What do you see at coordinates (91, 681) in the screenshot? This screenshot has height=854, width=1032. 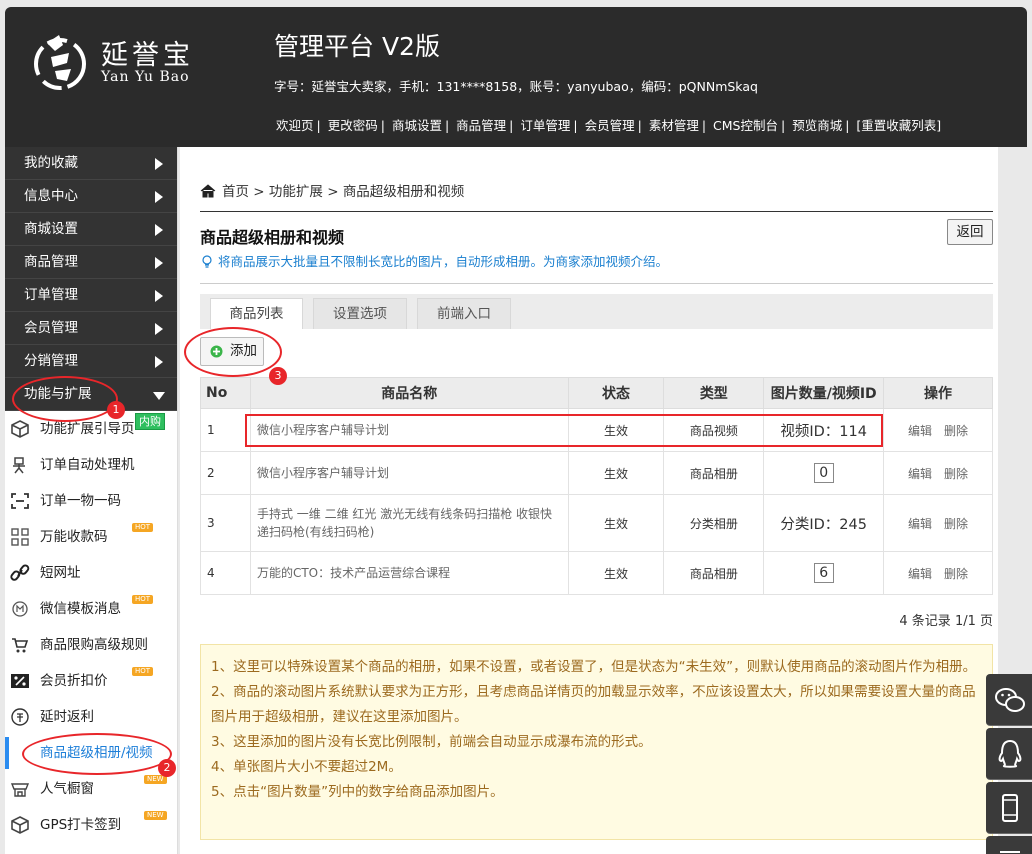 I see `sidebar-item-member-discount: 会员折扣价 HOT` at bounding box center [91, 681].